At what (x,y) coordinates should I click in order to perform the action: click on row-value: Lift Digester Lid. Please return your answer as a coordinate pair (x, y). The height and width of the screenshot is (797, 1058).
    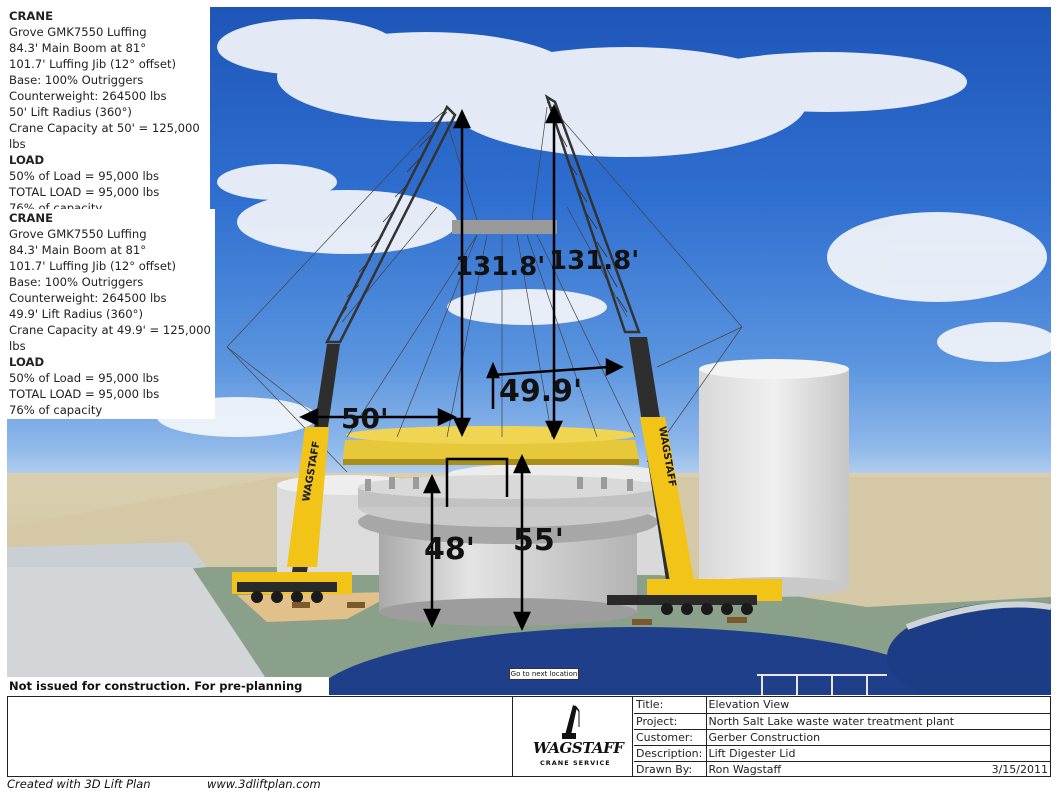
    Looking at the image, I should click on (878, 753).